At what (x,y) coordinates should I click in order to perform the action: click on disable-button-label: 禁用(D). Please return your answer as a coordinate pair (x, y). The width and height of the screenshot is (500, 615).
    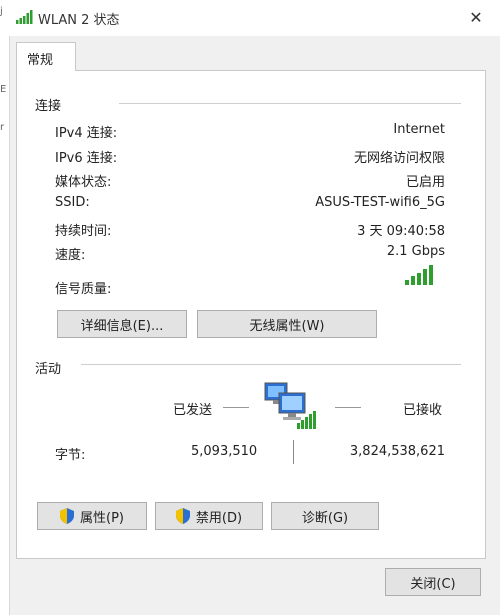
    Looking at the image, I should click on (219, 518).